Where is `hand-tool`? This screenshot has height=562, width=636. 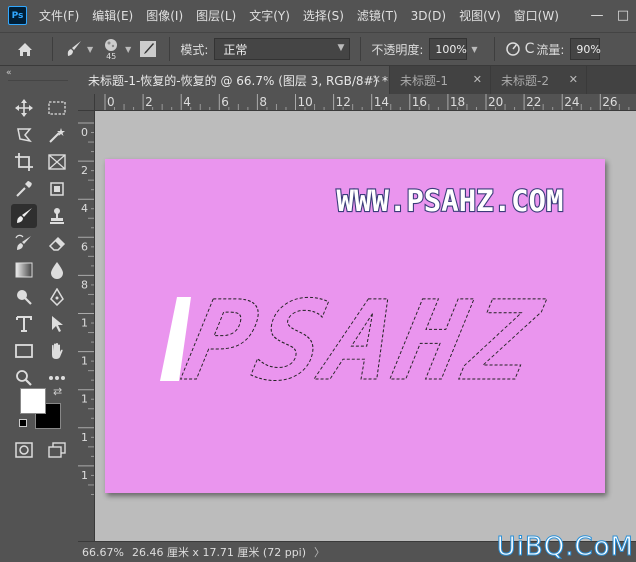
hand-tool is located at coordinates (57, 351).